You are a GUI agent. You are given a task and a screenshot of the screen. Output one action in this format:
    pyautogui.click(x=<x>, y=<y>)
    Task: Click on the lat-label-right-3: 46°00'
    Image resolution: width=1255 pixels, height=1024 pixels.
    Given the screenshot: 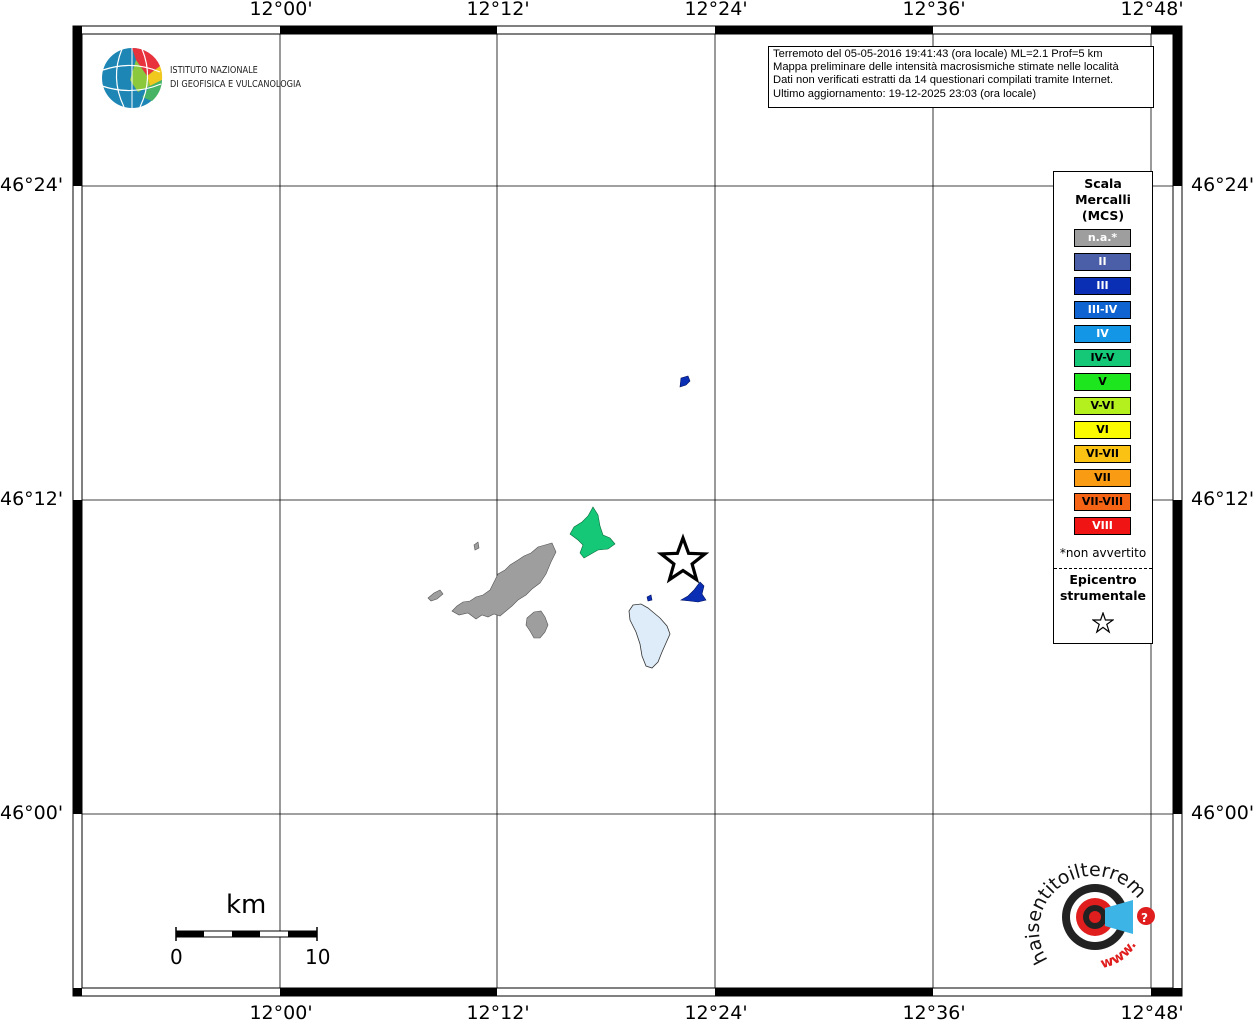 What is the action you would take?
    pyautogui.click(x=1223, y=813)
    